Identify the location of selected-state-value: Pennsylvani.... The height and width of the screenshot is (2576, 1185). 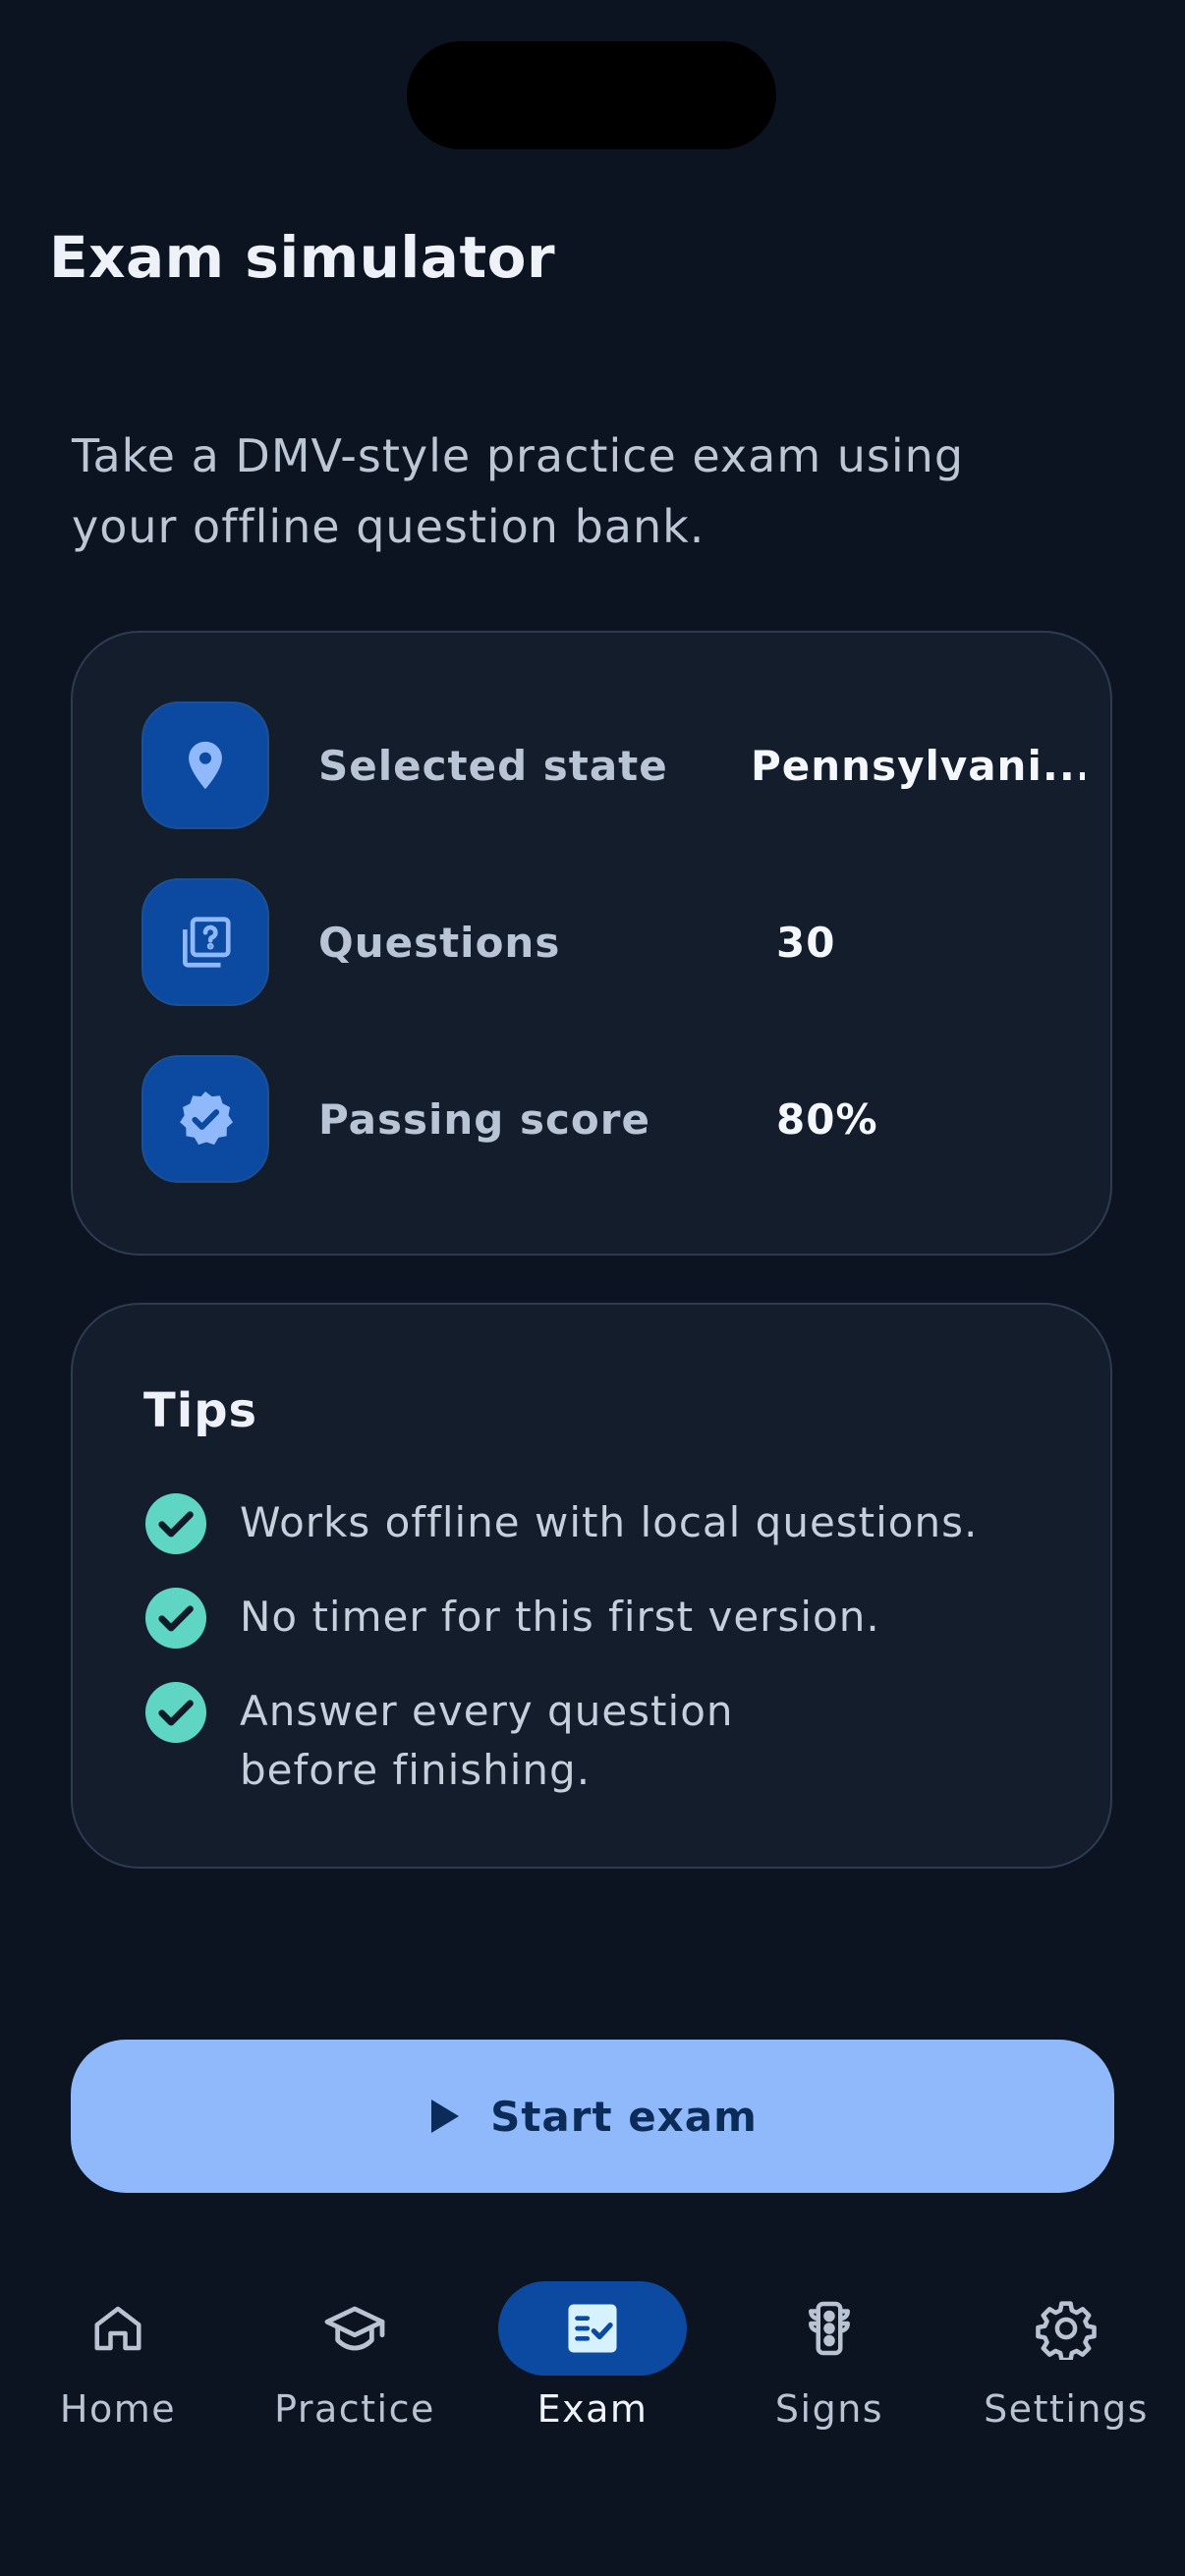
(918, 765).